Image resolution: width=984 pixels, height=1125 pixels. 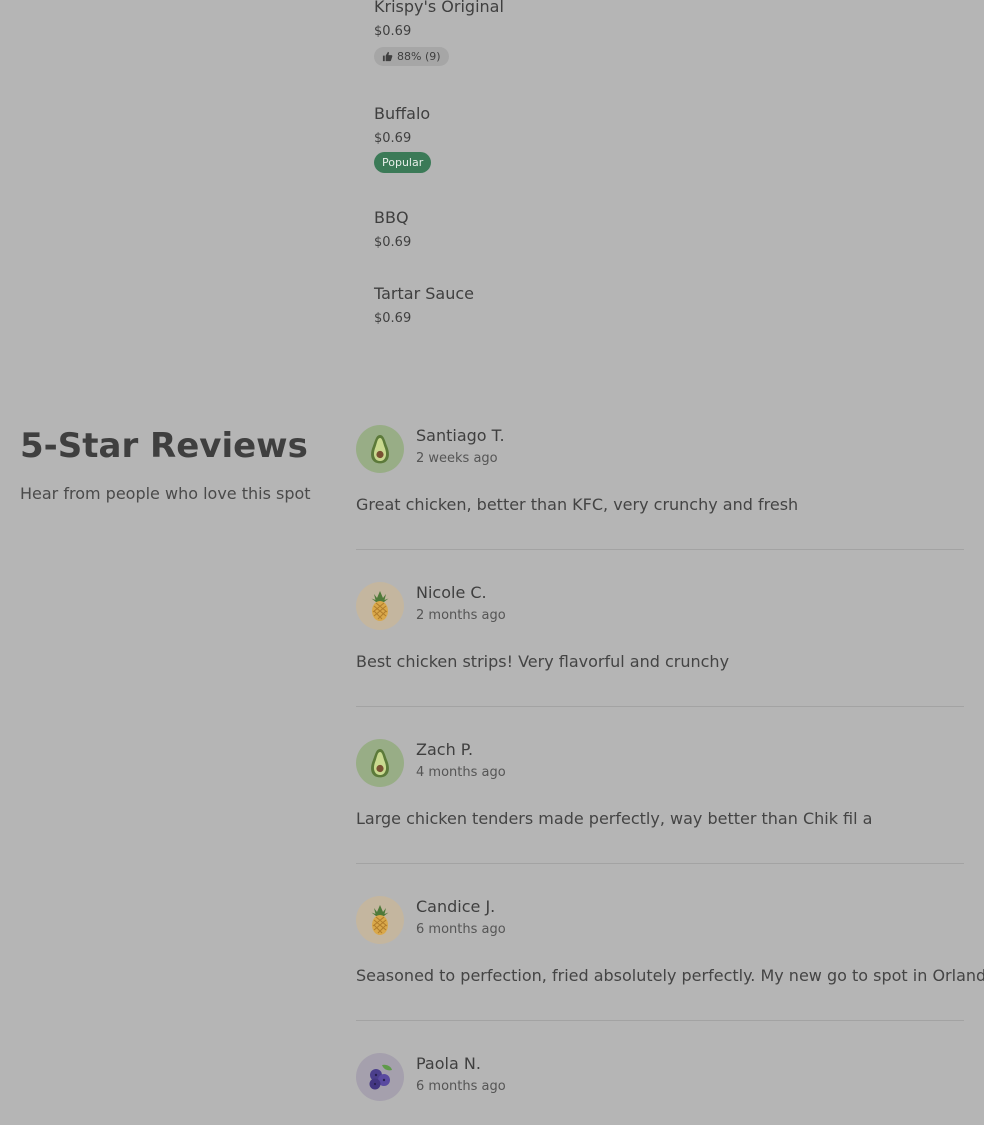 What do you see at coordinates (424, 305) in the screenshot?
I see `menu-item-tartar-sauce: Tartar Sauce $0.69` at bounding box center [424, 305].